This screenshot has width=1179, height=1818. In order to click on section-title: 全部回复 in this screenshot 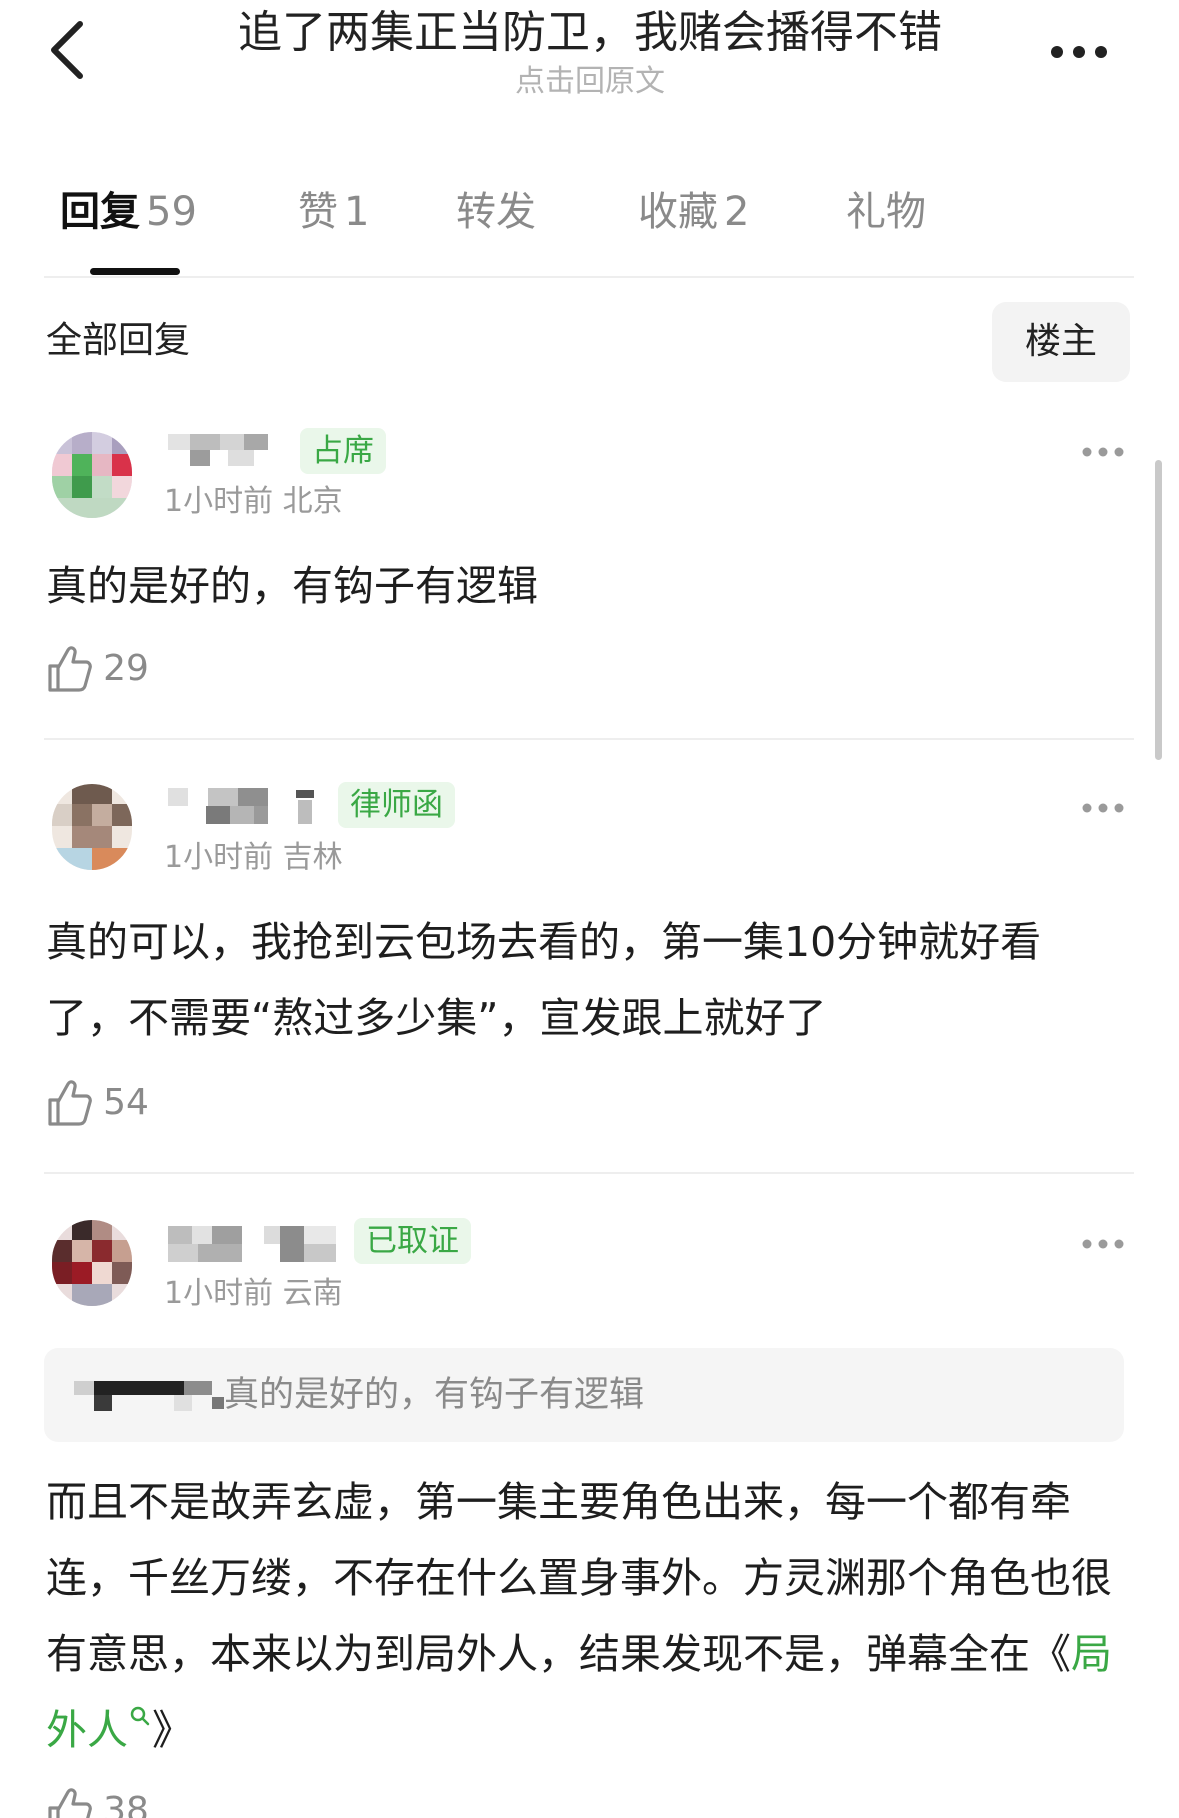, I will do `click(118, 340)`.